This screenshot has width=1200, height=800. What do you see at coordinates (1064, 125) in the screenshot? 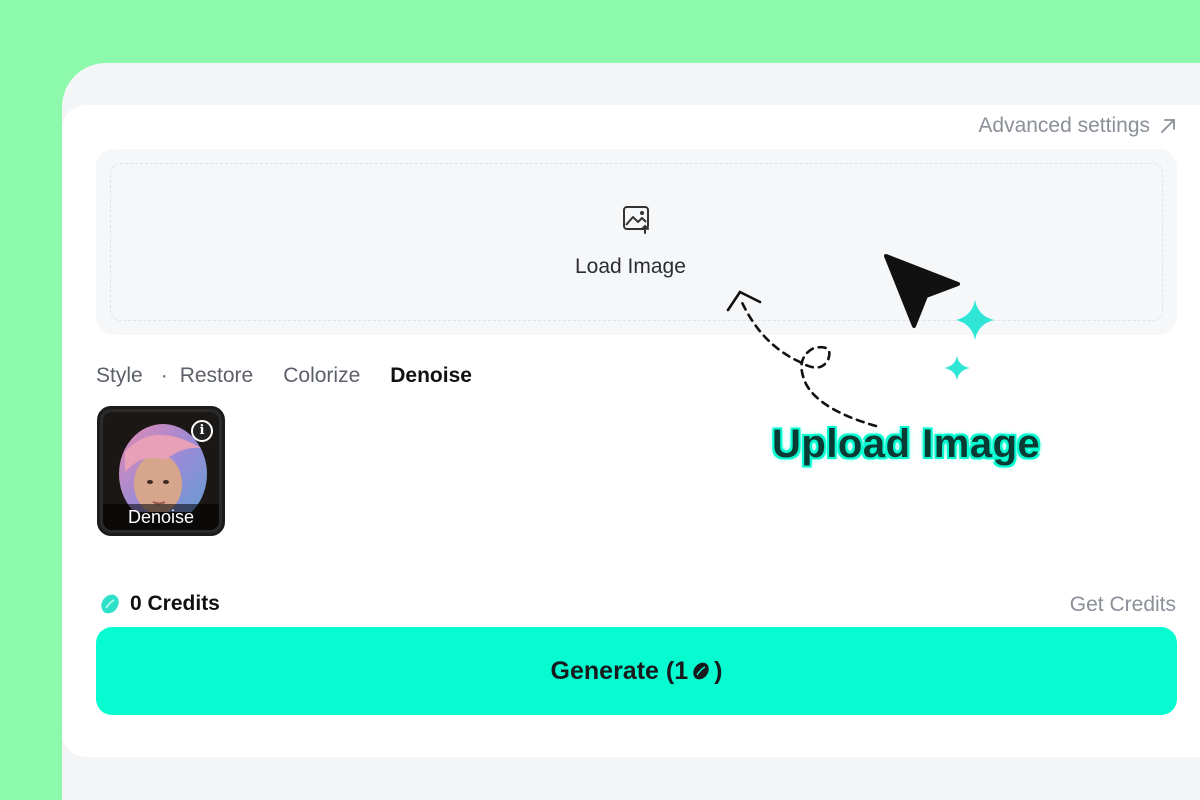
I see `advanced-settings-label: Advanced settings` at bounding box center [1064, 125].